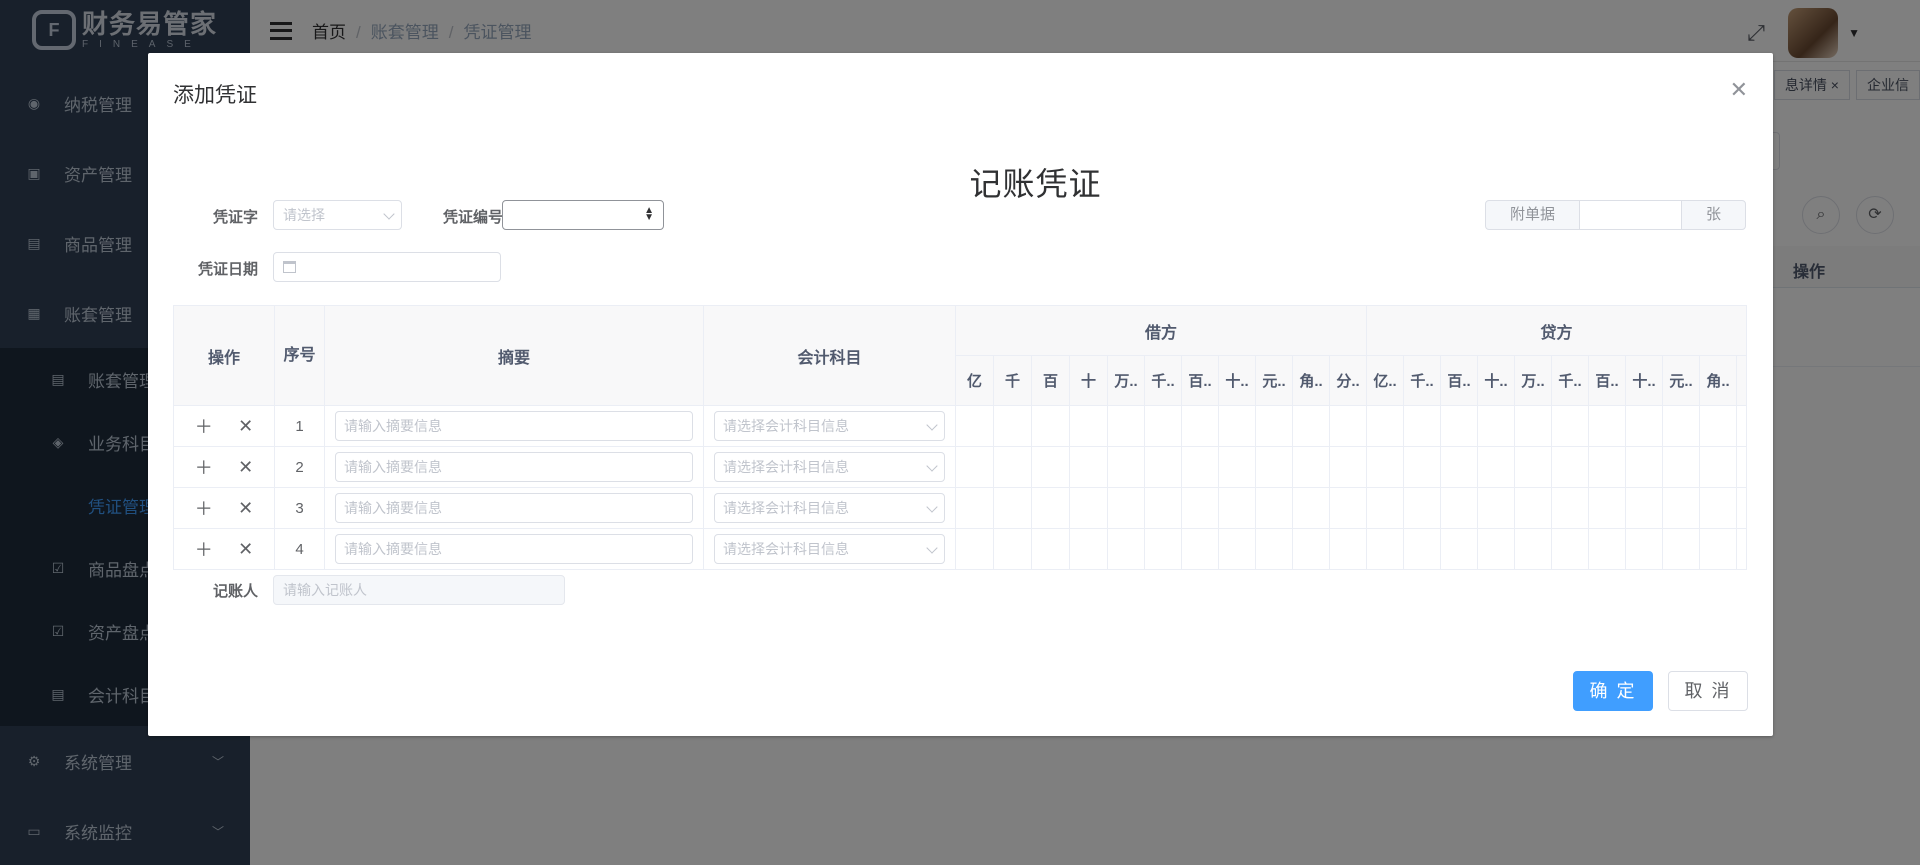  What do you see at coordinates (337, 215) in the screenshot?
I see `voucher-word-select: 请选择` at bounding box center [337, 215].